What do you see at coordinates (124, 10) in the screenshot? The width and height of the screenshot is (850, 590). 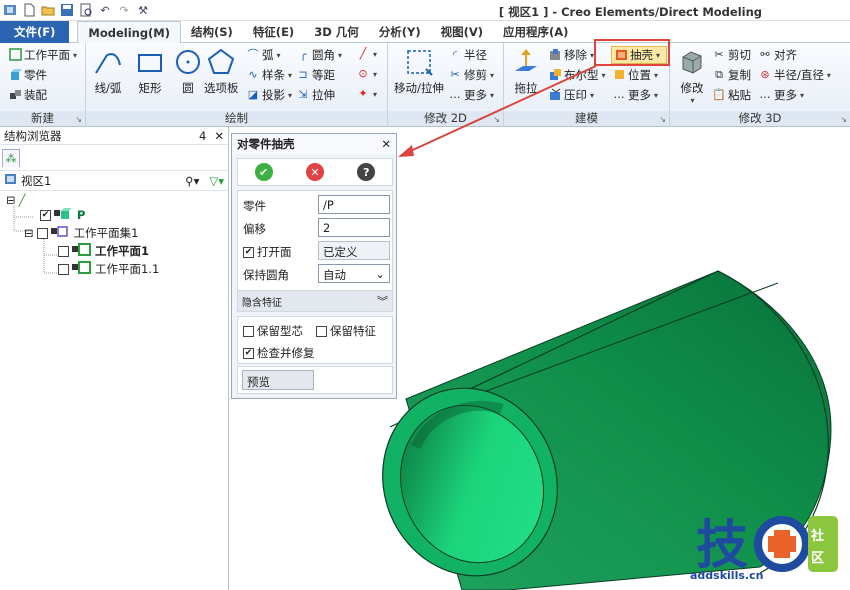 I see `redo-icon: ↷` at bounding box center [124, 10].